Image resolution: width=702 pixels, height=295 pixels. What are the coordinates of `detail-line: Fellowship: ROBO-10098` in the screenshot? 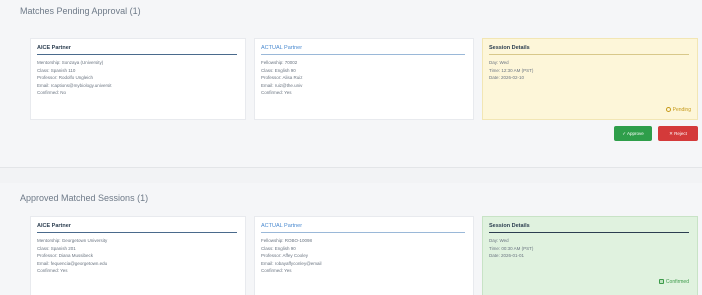 It's located at (287, 240).